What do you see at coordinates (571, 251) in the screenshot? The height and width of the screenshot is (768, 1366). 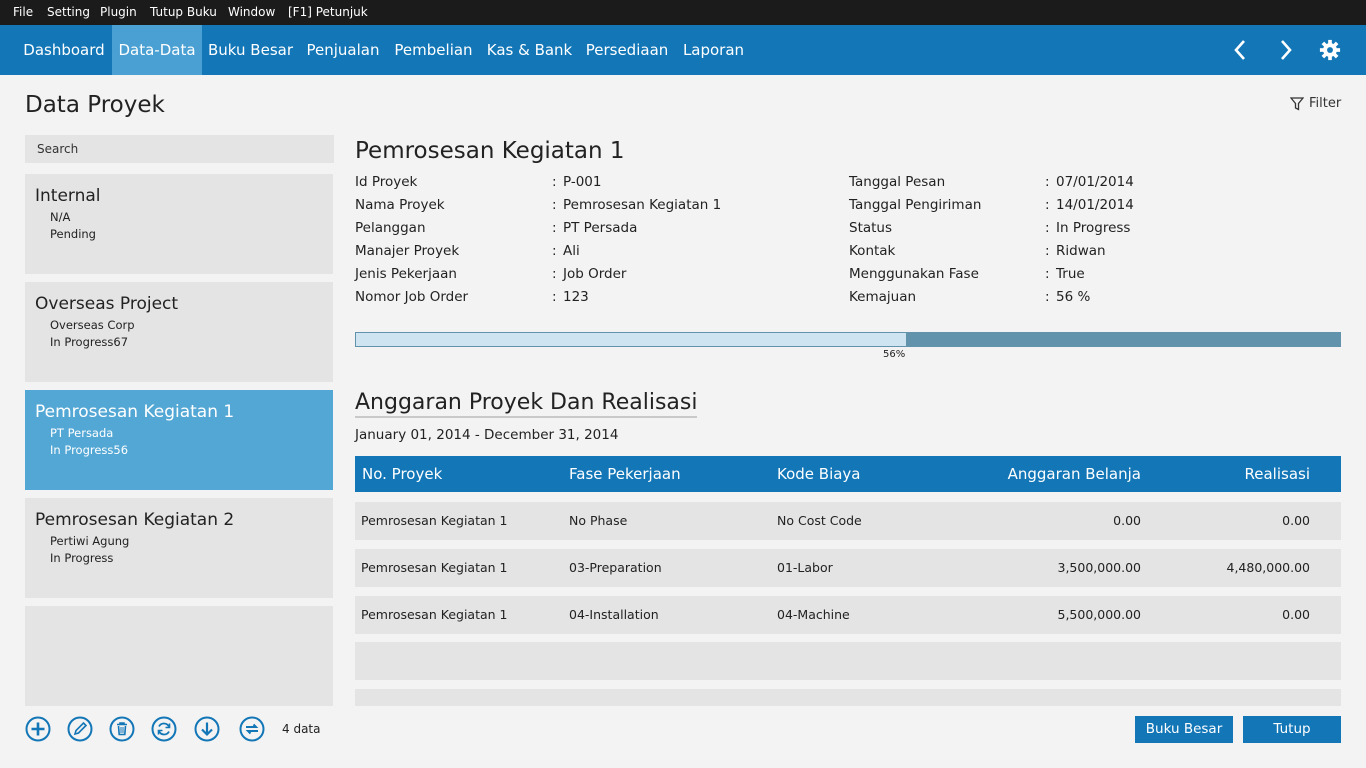 I see `field-value: Ali` at bounding box center [571, 251].